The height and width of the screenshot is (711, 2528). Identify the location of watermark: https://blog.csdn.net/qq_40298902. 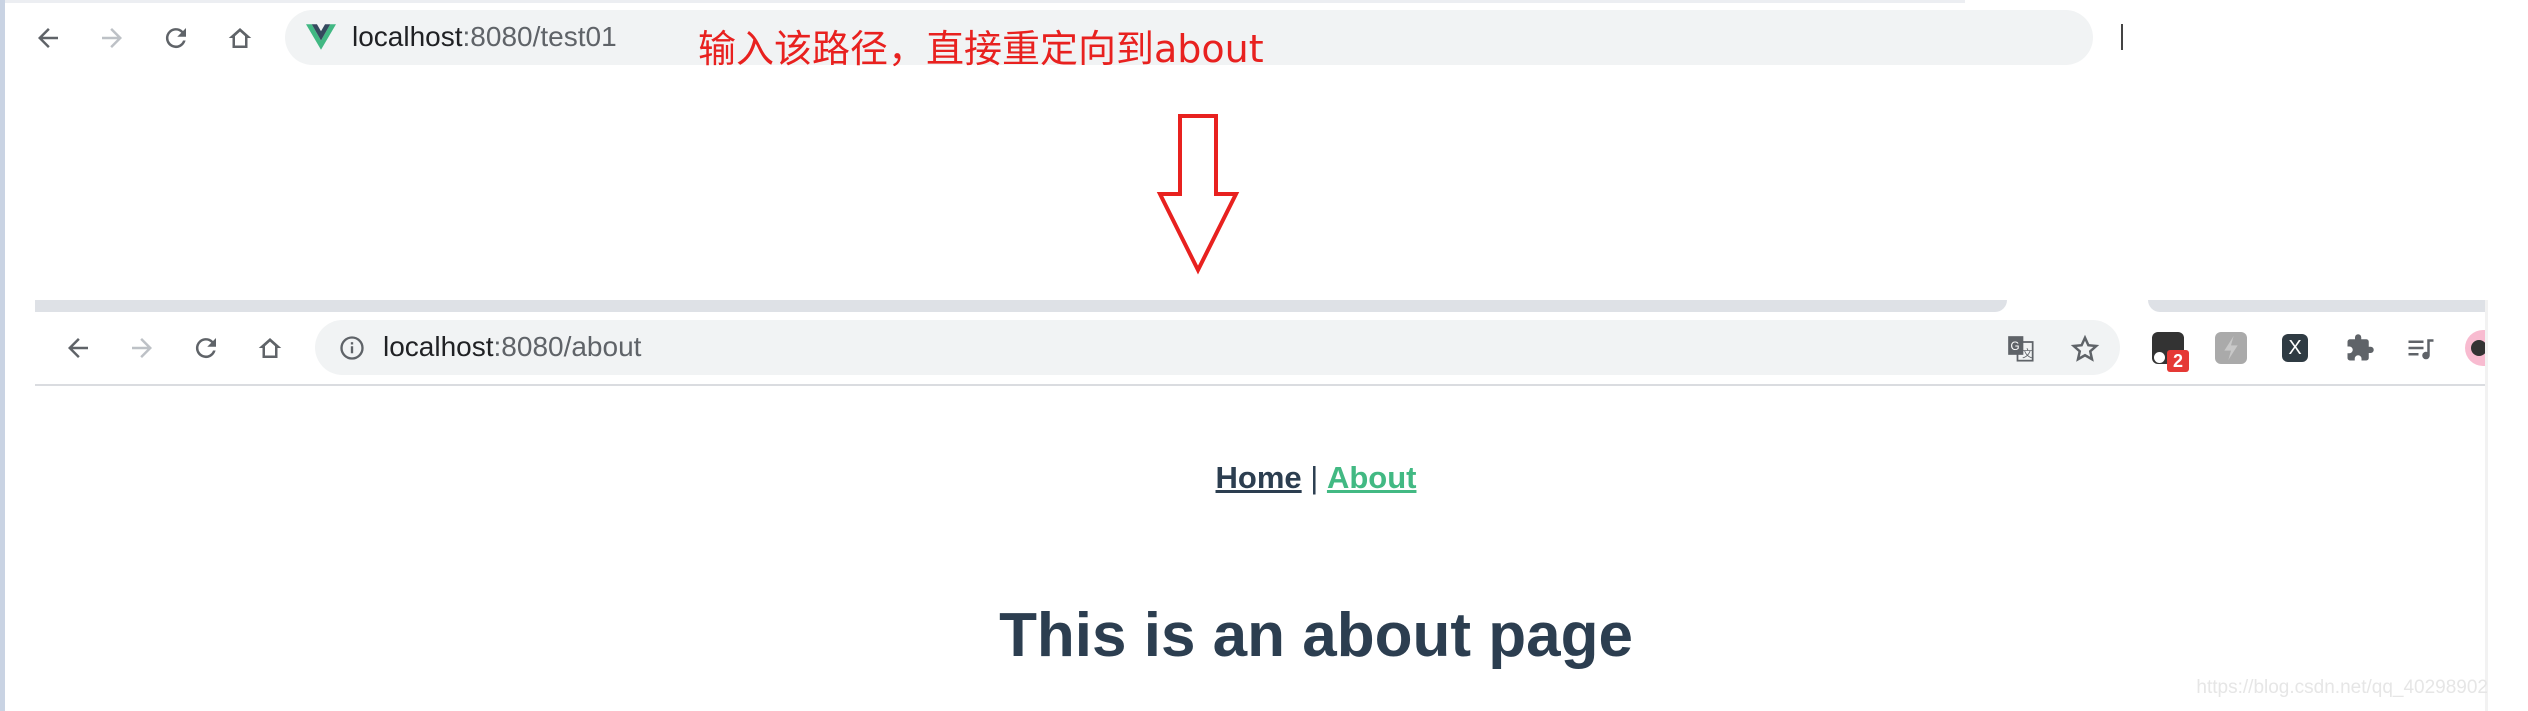
(2342, 687).